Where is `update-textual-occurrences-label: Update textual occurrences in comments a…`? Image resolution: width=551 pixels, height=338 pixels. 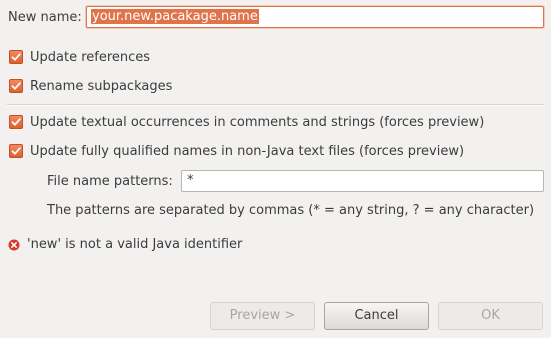
update-textual-occurrences-label: Update textual occurrences in comments a… is located at coordinates (257, 122).